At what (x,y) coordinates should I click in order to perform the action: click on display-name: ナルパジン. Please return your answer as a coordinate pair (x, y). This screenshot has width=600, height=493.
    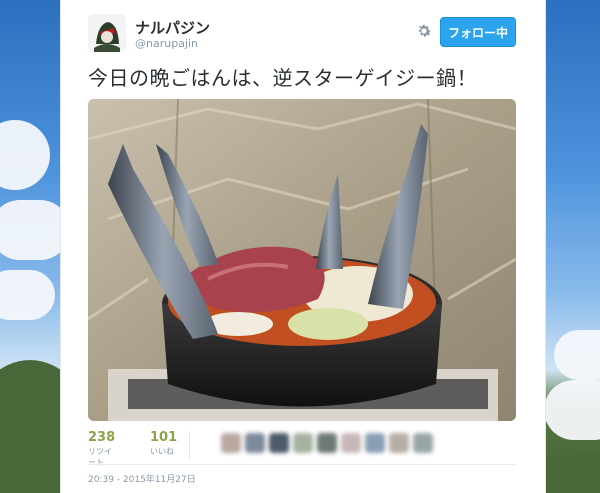
    Looking at the image, I should click on (172, 27).